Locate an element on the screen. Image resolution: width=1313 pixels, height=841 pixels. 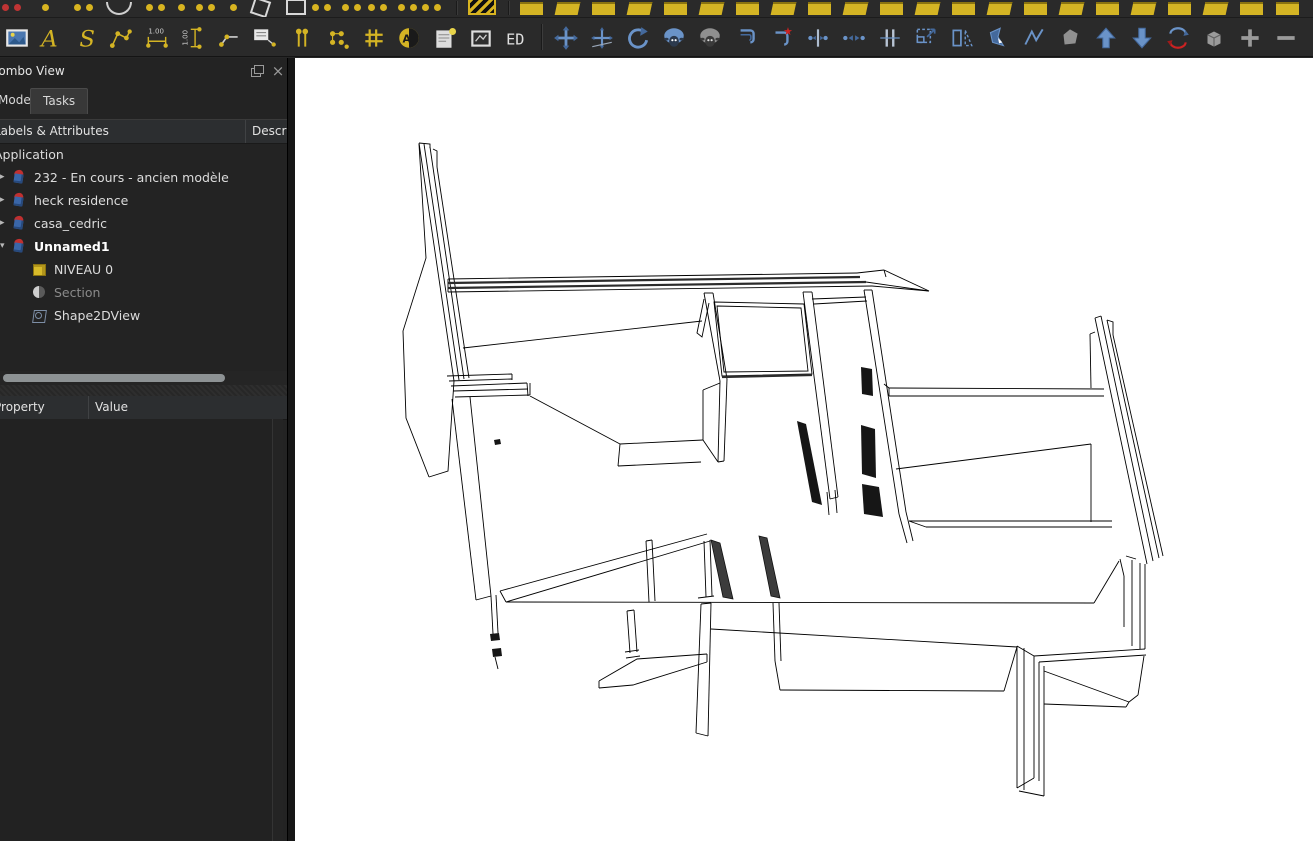
arch-icon-26-icon is located at coordinates (819, 8).